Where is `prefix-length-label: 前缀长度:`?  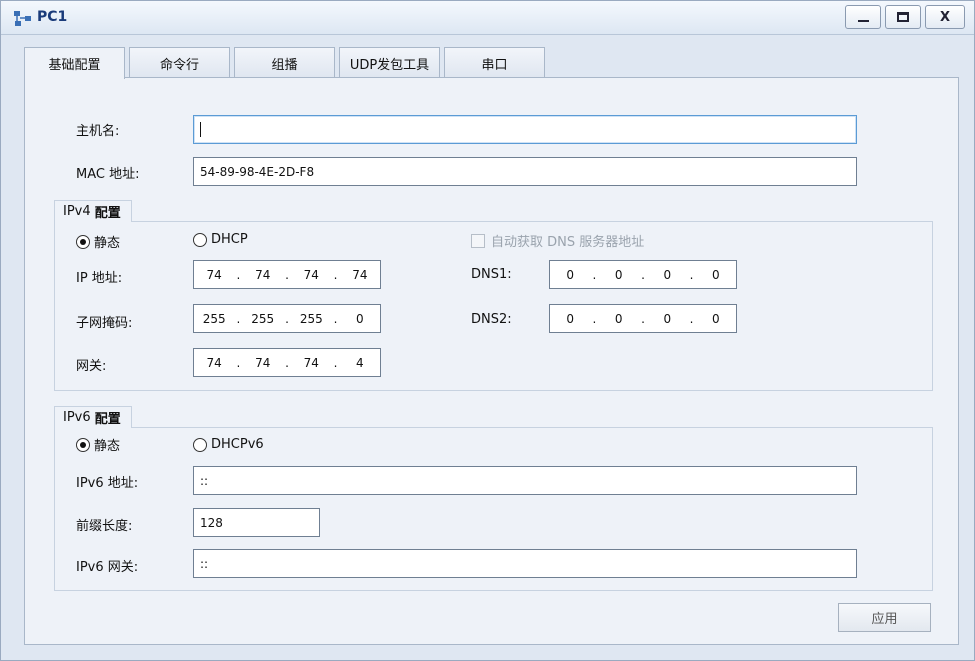 prefix-length-label: 前缀长度: is located at coordinates (104, 526).